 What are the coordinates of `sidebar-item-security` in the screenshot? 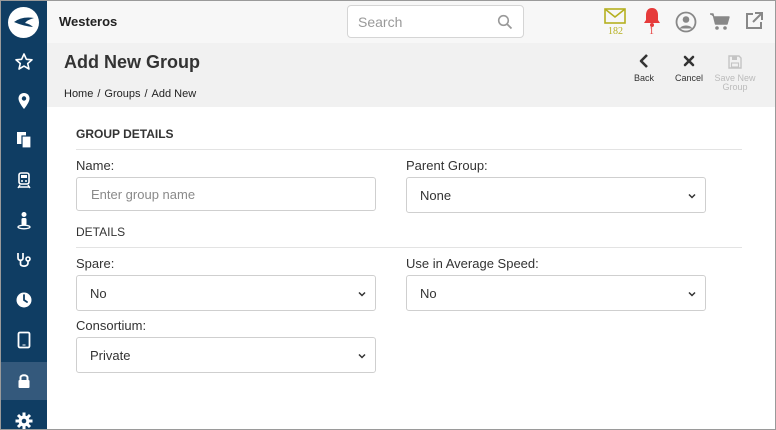 It's located at (24, 381).